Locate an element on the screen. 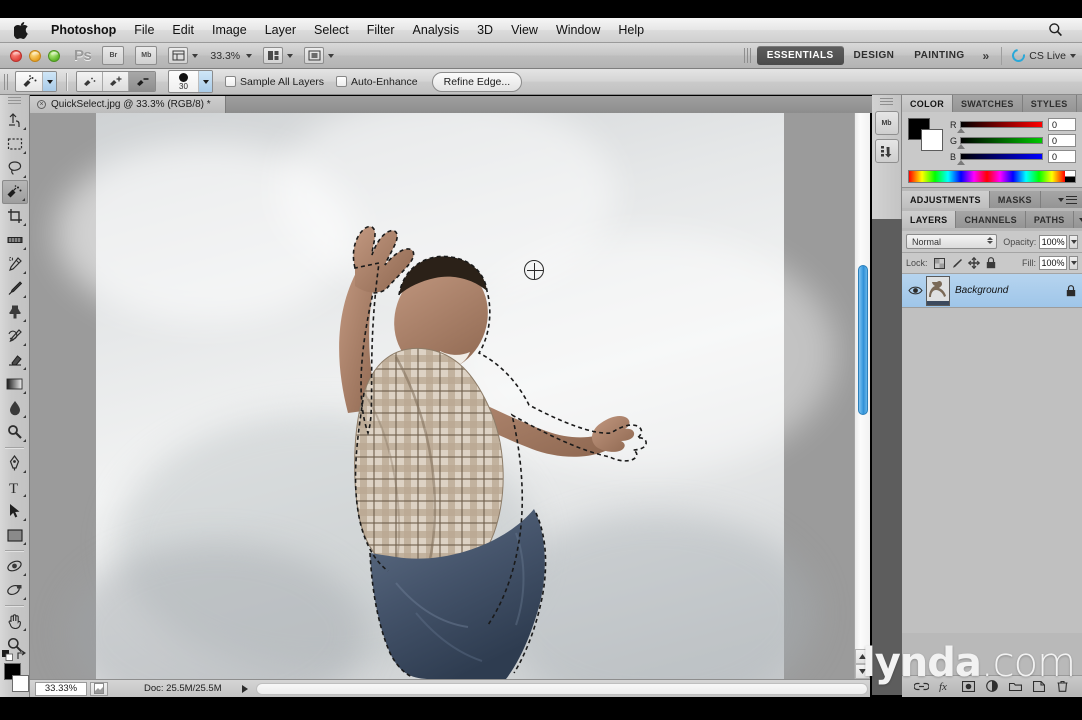  status-zoom-field: 33.33% is located at coordinates (61, 688).